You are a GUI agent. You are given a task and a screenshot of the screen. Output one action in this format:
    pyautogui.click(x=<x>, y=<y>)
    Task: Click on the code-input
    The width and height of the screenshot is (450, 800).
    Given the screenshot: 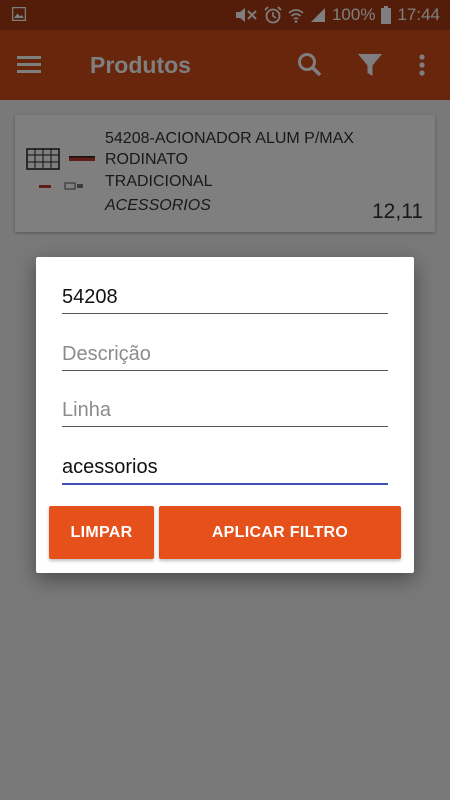 What is the action you would take?
    pyautogui.click(x=225, y=297)
    